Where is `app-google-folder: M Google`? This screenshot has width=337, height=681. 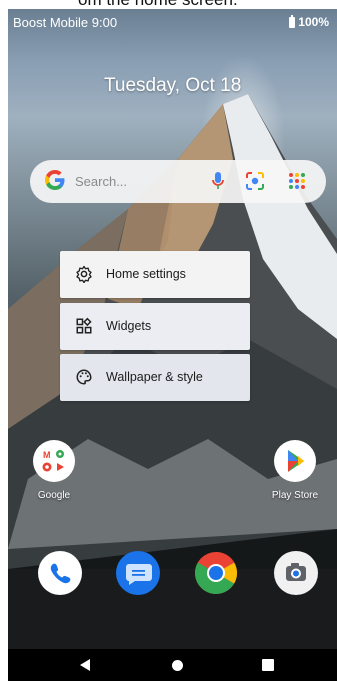
app-google-folder: M Google is located at coordinates (54, 470).